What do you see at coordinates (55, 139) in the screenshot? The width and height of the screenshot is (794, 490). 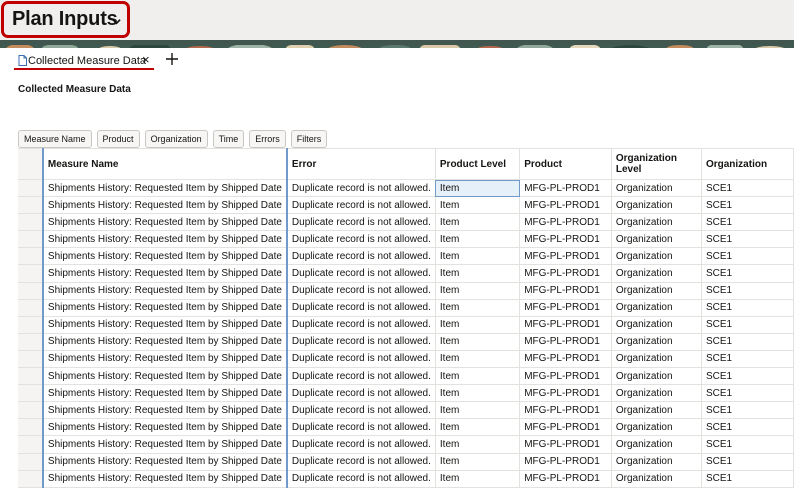 I see `facet-measure-name-button: Measure Name` at bounding box center [55, 139].